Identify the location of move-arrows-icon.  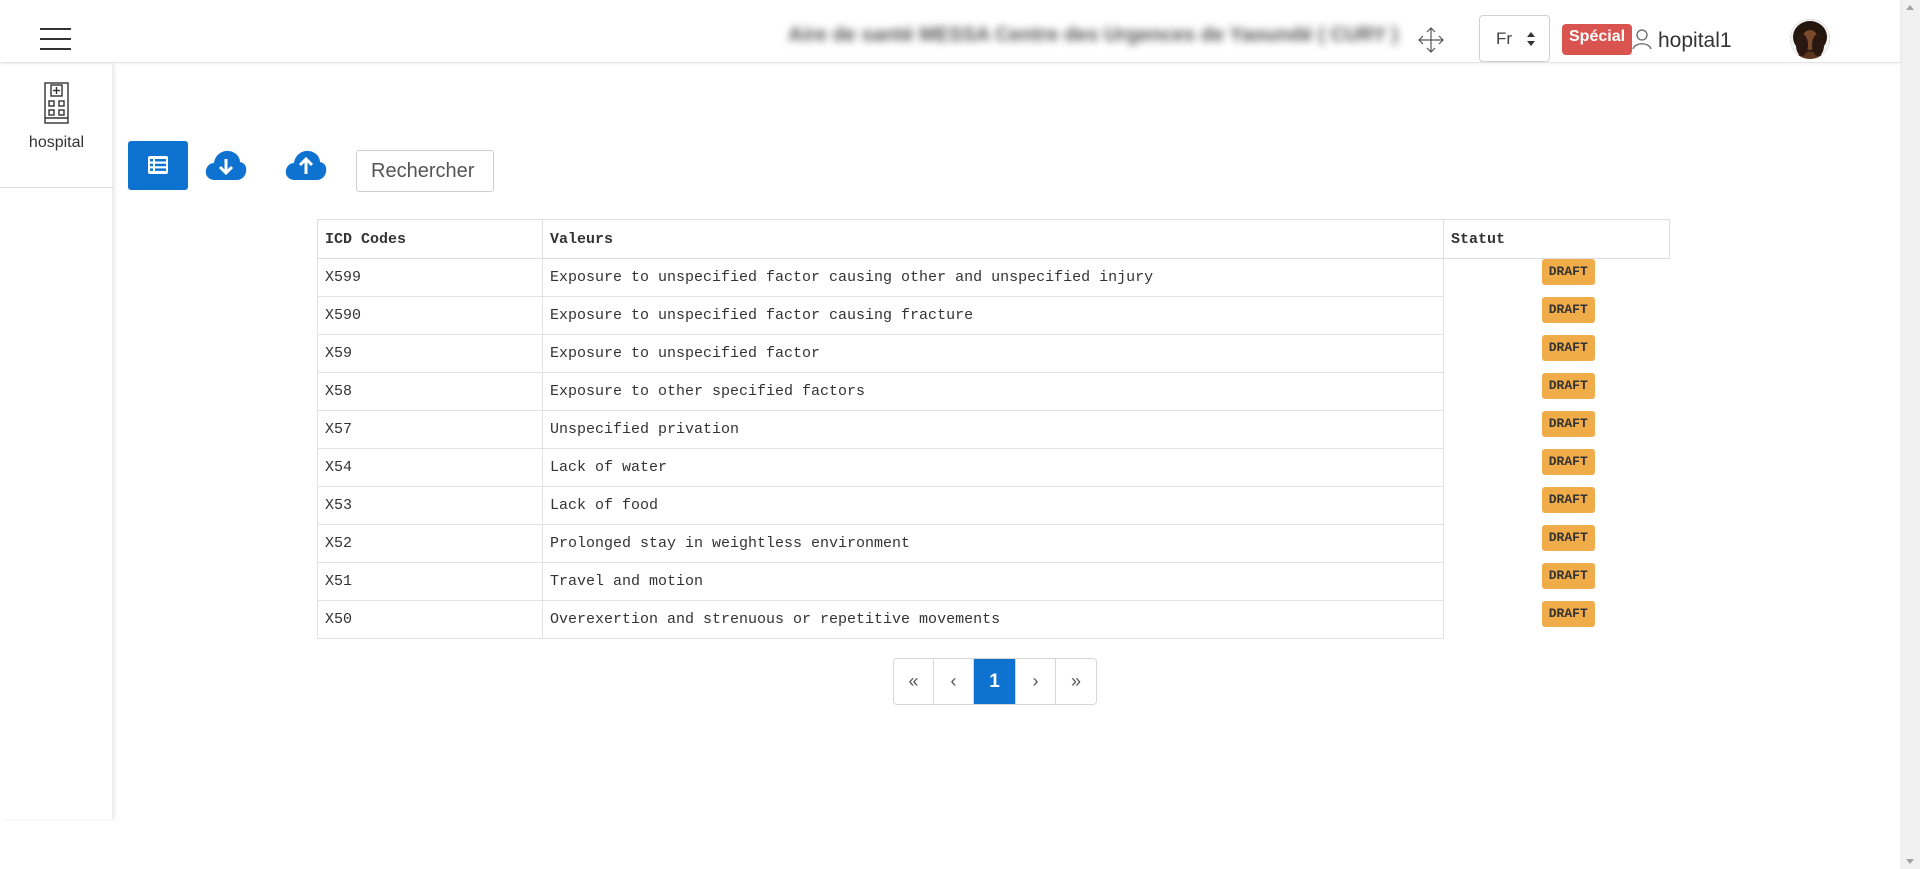
(1431, 40).